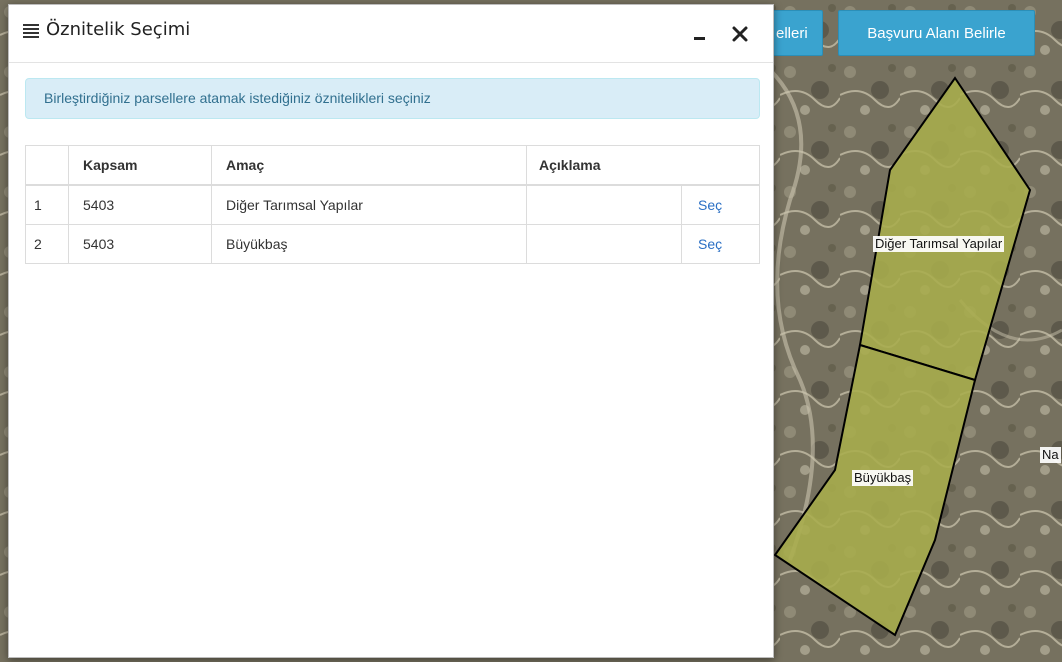  What do you see at coordinates (720, 165) in the screenshot?
I see `header-action` at bounding box center [720, 165].